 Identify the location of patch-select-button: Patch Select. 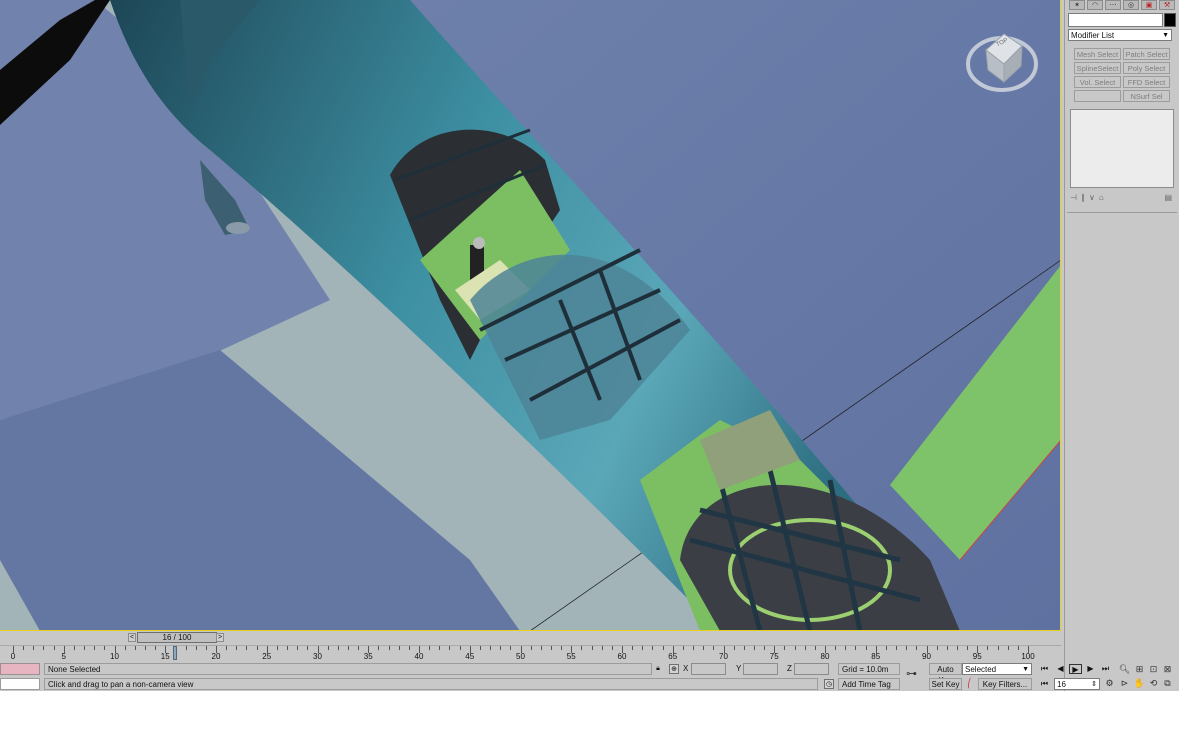
(1146, 54).